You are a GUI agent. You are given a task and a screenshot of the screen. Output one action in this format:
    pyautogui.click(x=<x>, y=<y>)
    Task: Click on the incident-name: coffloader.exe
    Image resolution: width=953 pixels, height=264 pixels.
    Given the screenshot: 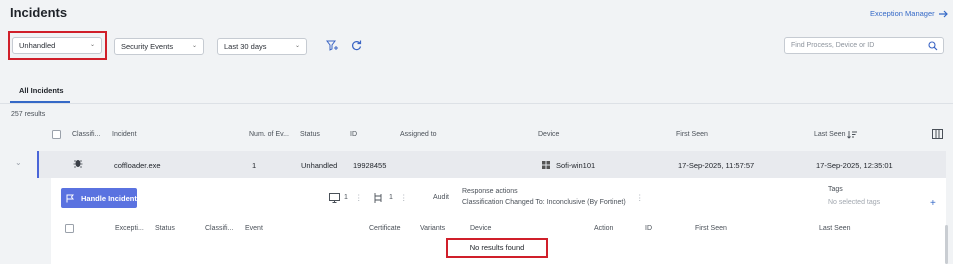 What is the action you would take?
    pyautogui.click(x=137, y=165)
    